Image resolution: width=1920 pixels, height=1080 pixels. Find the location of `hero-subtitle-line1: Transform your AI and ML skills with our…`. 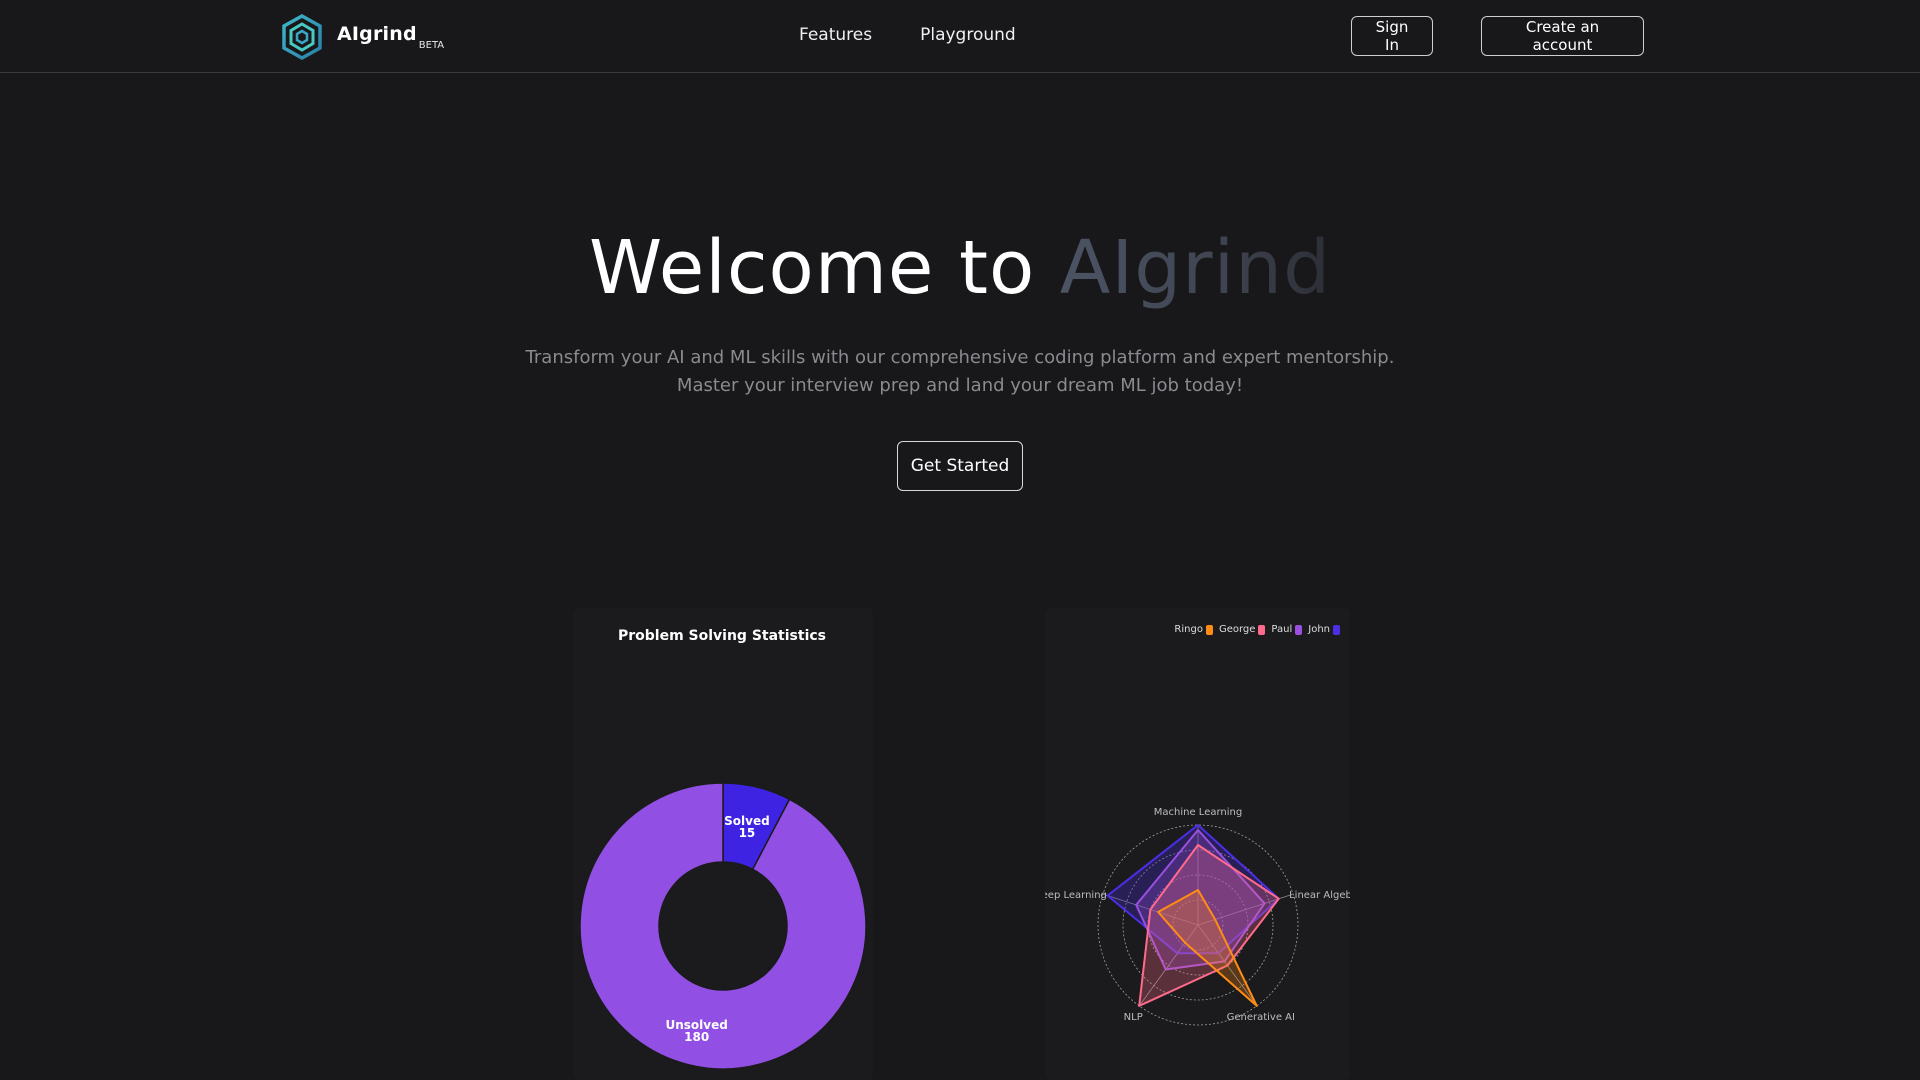

hero-subtitle-line1: Transform your AI and ML skills with our… is located at coordinates (960, 357).